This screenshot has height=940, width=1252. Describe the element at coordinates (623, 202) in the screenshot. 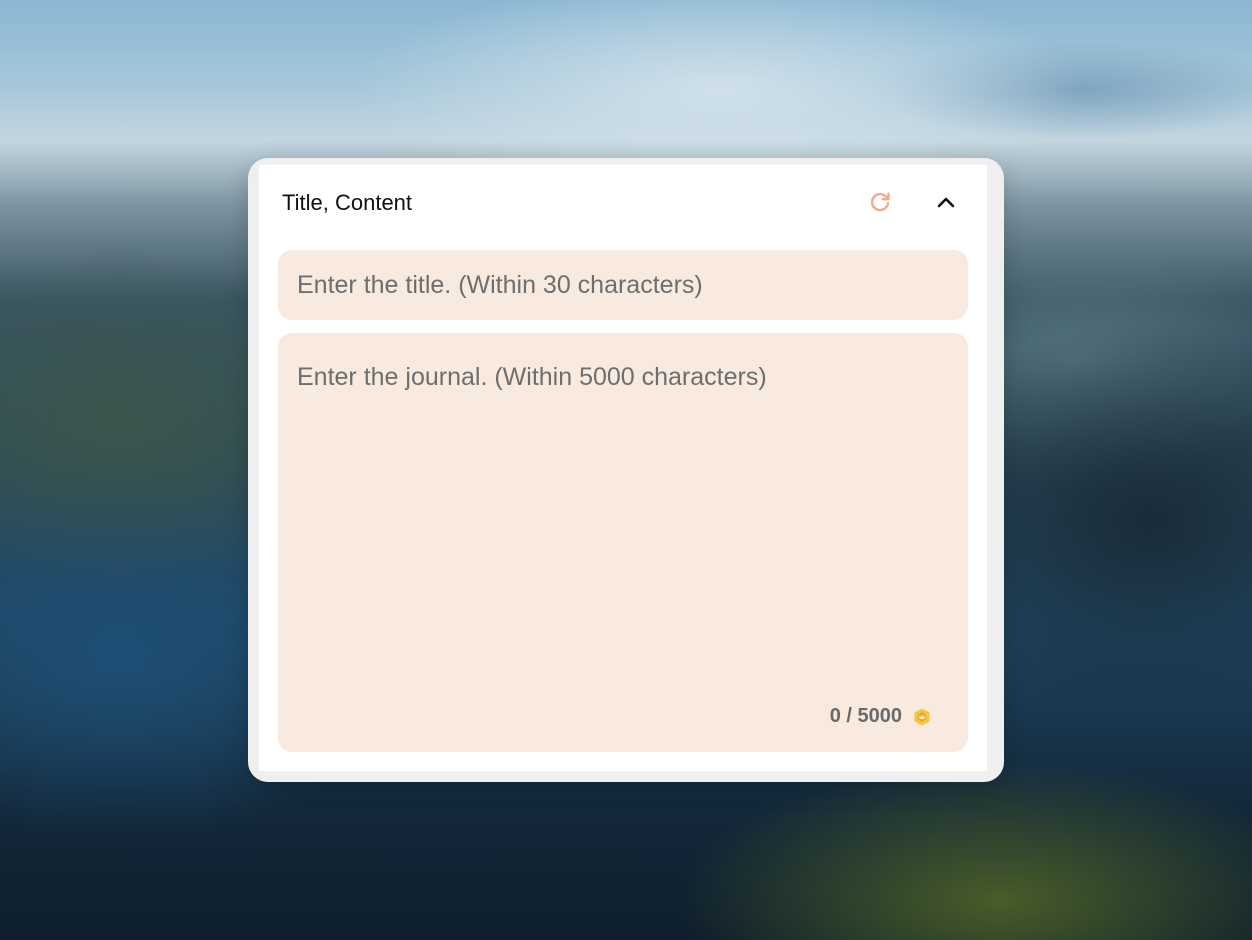

I see `panel-header: Title, Content` at that location.